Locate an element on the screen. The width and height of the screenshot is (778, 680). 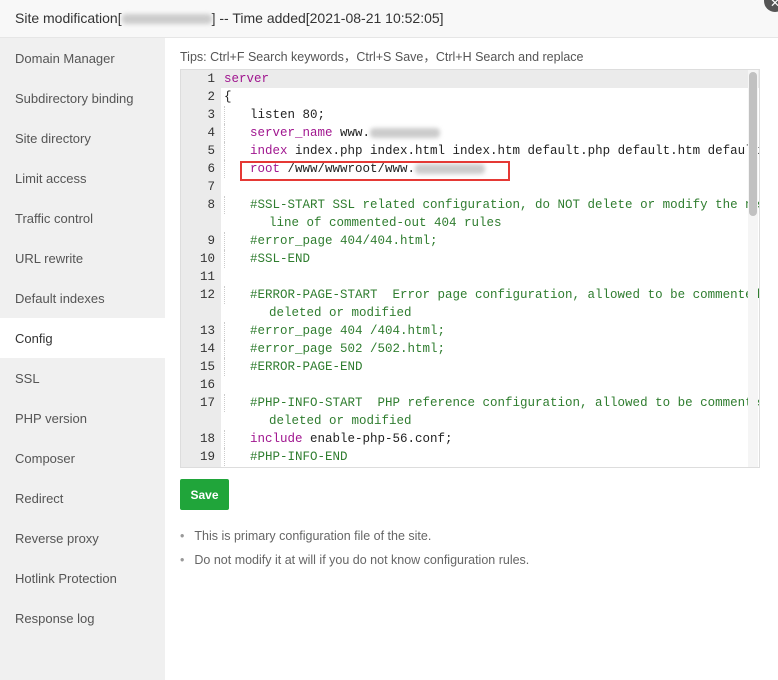
code-text: #error_page 404 /404.html; is located at coordinates (330, 331).